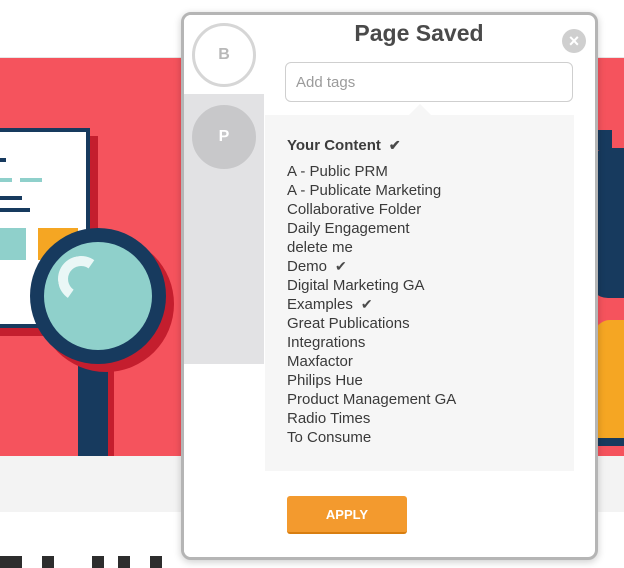 This screenshot has width=624, height=568. Describe the element at coordinates (320, 304) in the screenshot. I see `content-item-label: Examples` at that location.